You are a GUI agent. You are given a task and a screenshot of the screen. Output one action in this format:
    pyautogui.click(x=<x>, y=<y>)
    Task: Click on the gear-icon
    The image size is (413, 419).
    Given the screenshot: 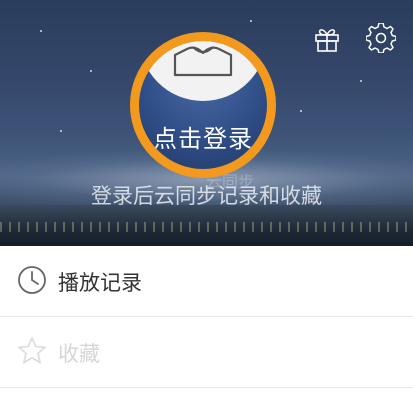 What is the action you would take?
    pyautogui.click(x=381, y=38)
    